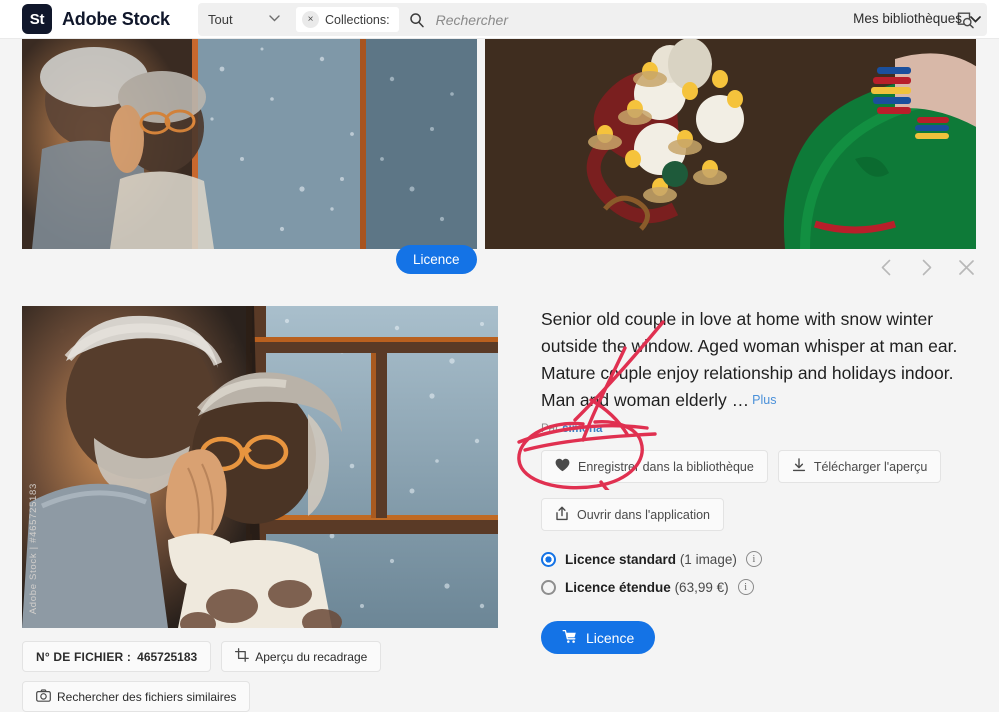 Image resolution: width=999 pixels, height=712 pixels. Describe the element at coordinates (43, 696) in the screenshot. I see `camera-icon` at that location.